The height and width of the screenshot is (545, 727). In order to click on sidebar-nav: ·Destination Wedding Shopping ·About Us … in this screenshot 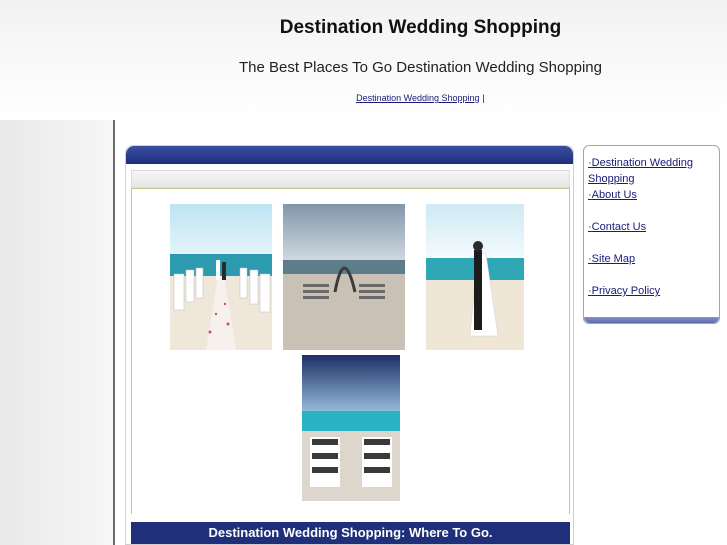, I will do `click(651, 234)`.